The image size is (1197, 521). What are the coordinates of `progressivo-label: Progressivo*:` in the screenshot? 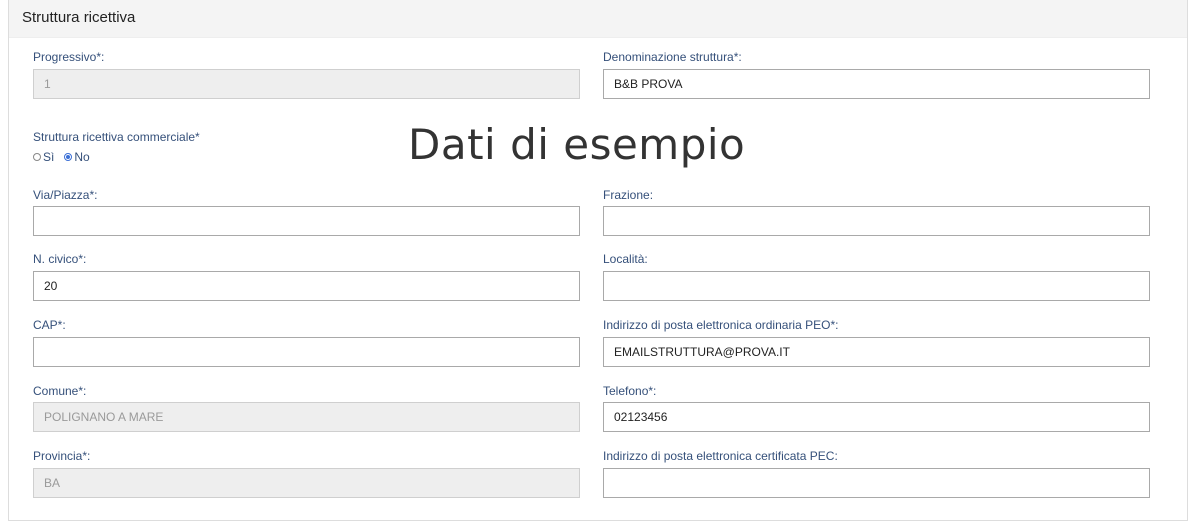 It's located at (69, 57).